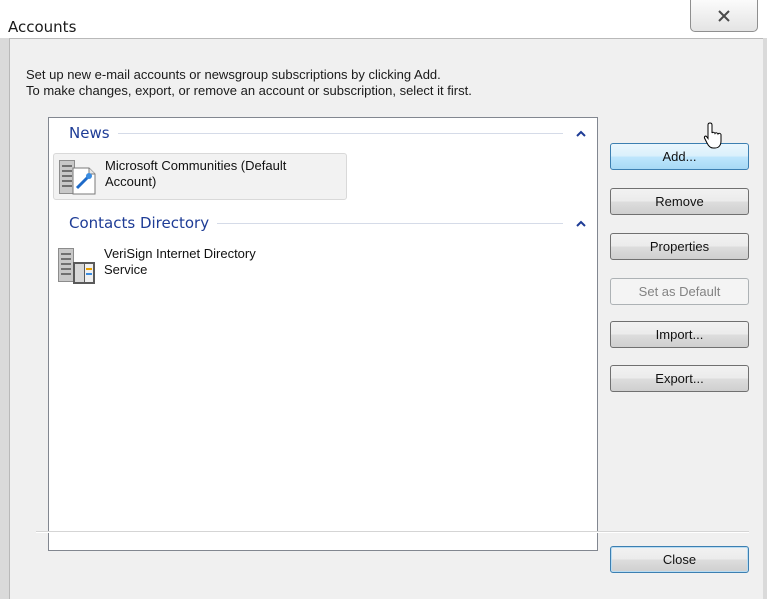  What do you see at coordinates (679, 291) in the screenshot?
I see `set-as-default-button: Set as Default` at bounding box center [679, 291].